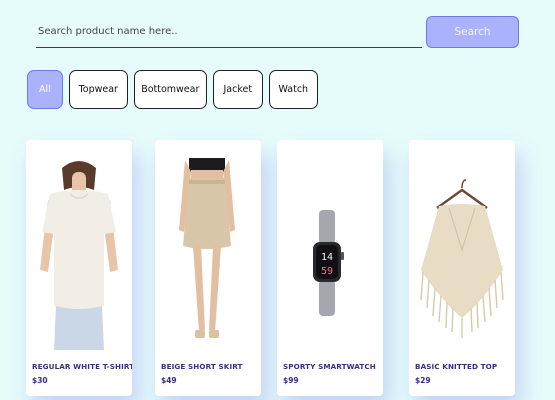 Image resolution: width=555 pixels, height=400 pixels. I want to click on product-price: $29, so click(423, 380).